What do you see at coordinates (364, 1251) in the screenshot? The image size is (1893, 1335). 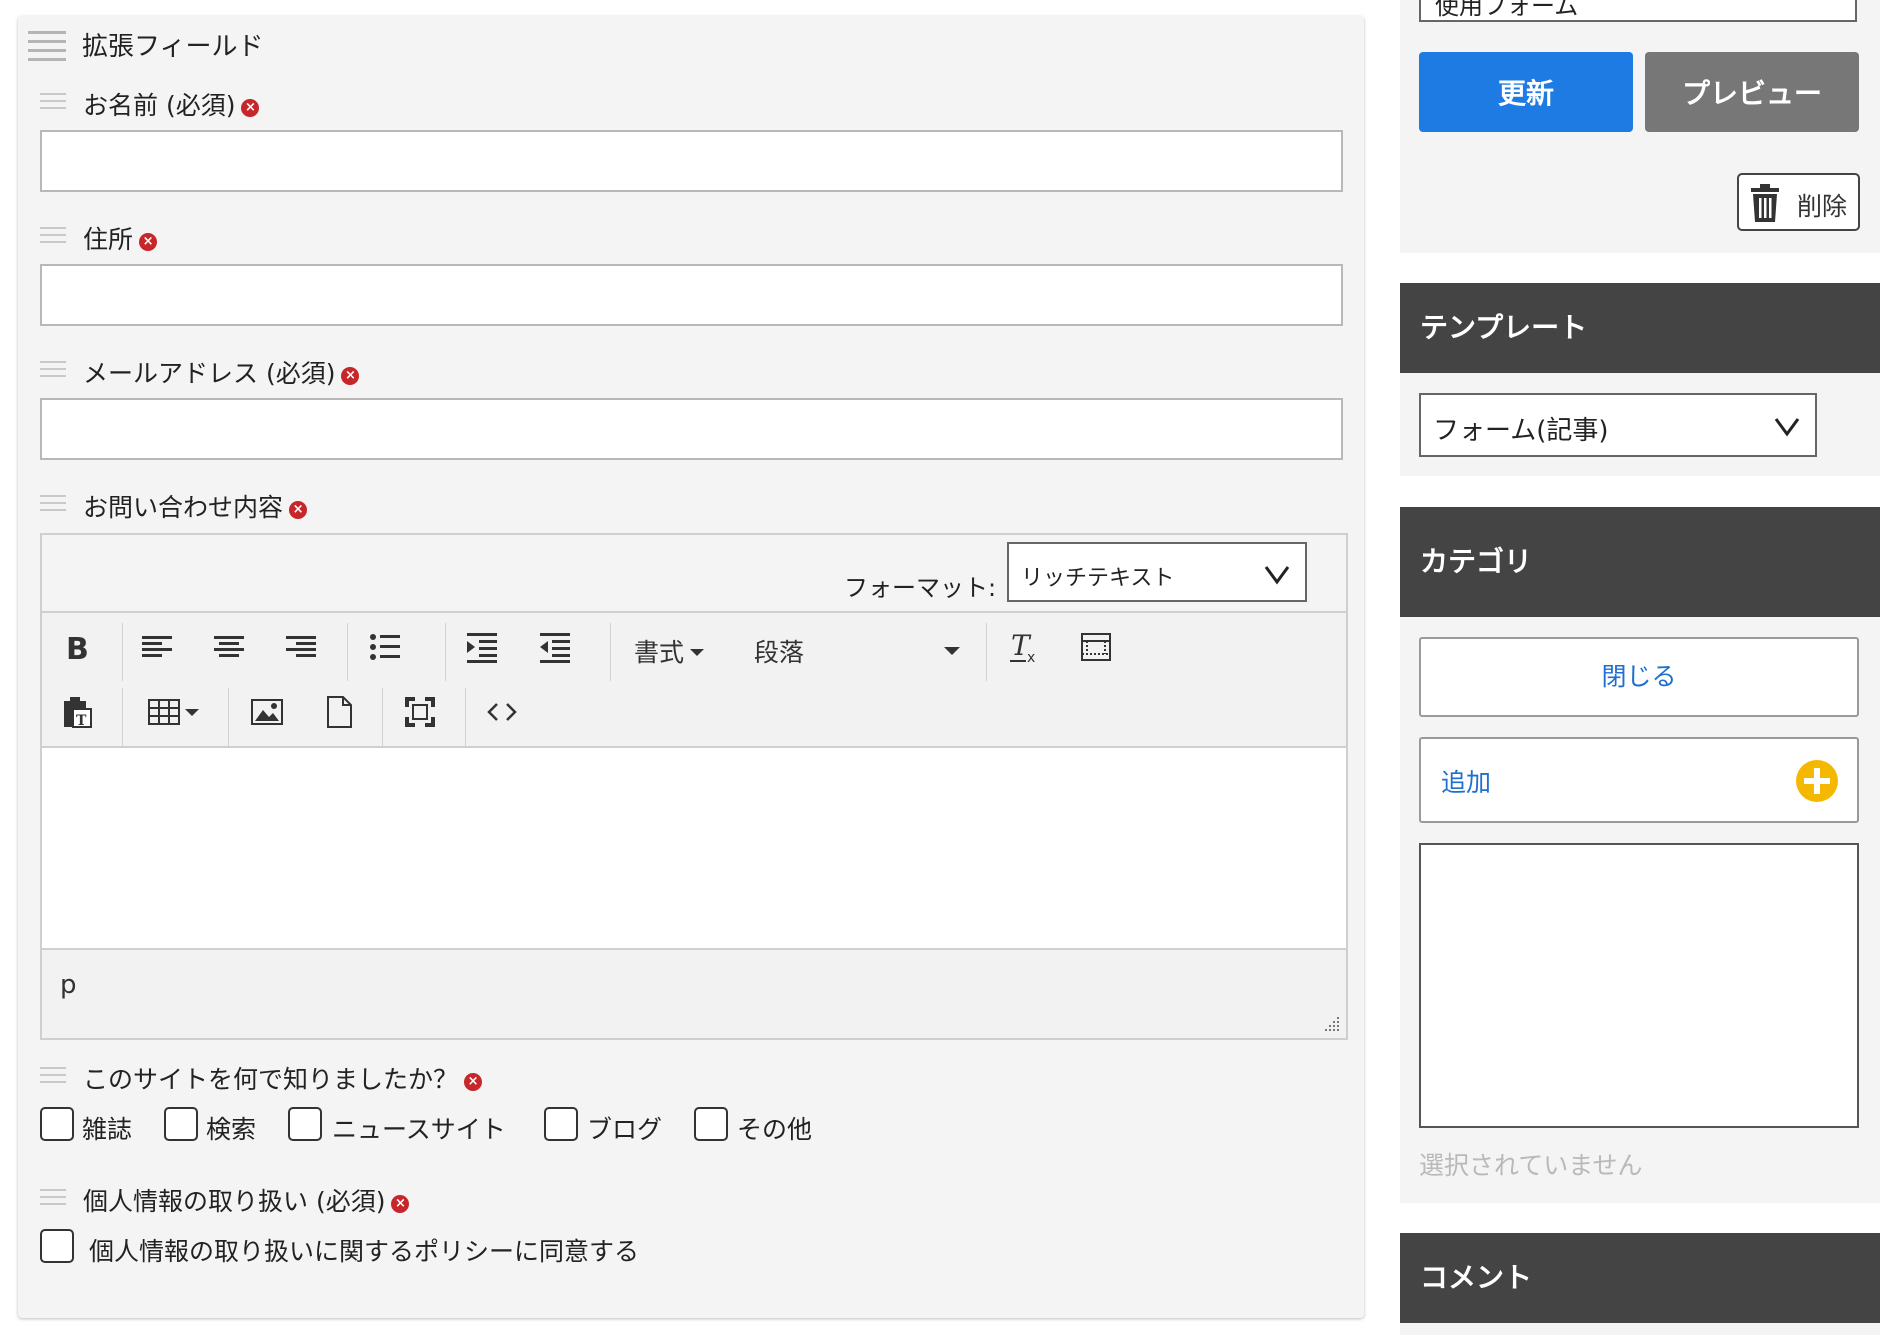 I see `privacy-option-label: 個人情報の取り扱いに関するポリシーに同意する` at bounding box center [364, 1251].